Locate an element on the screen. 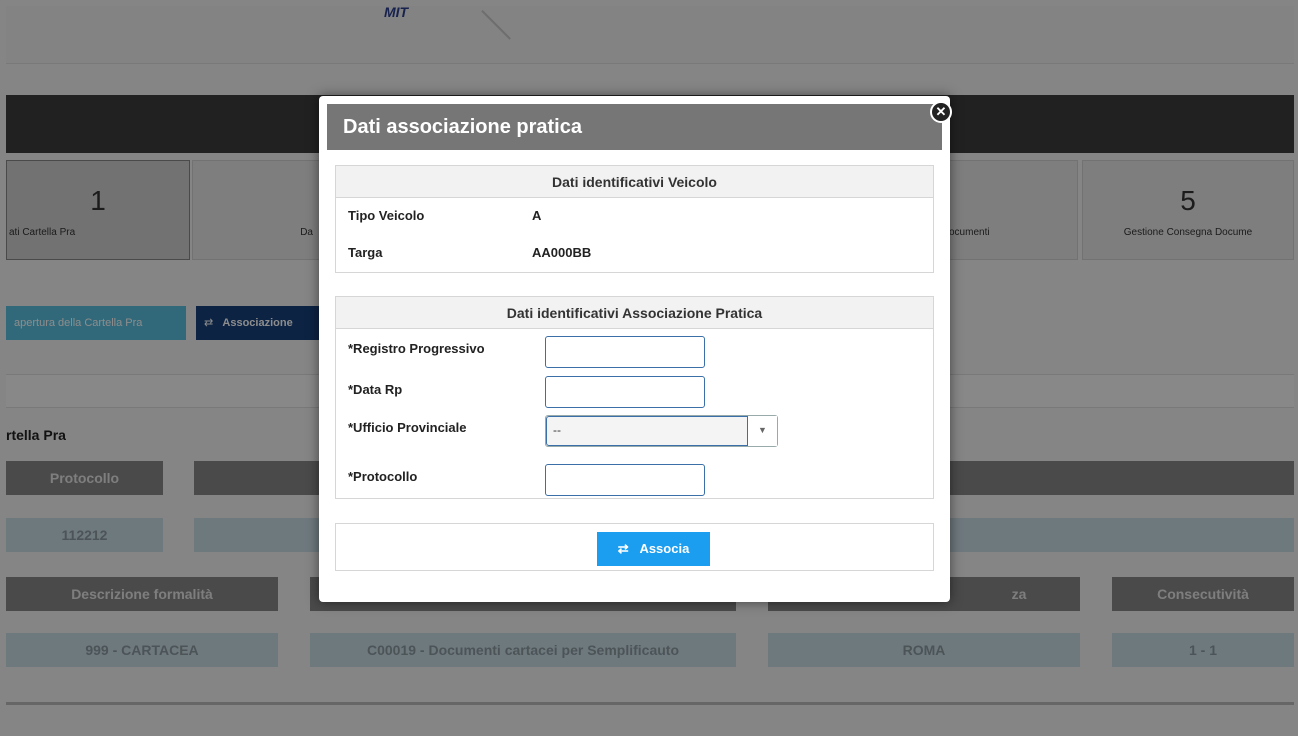 The image size is (1298, 736). ufficio-provinciale-label: *Ufficio Provinciale is located at coordinates (407, 427).